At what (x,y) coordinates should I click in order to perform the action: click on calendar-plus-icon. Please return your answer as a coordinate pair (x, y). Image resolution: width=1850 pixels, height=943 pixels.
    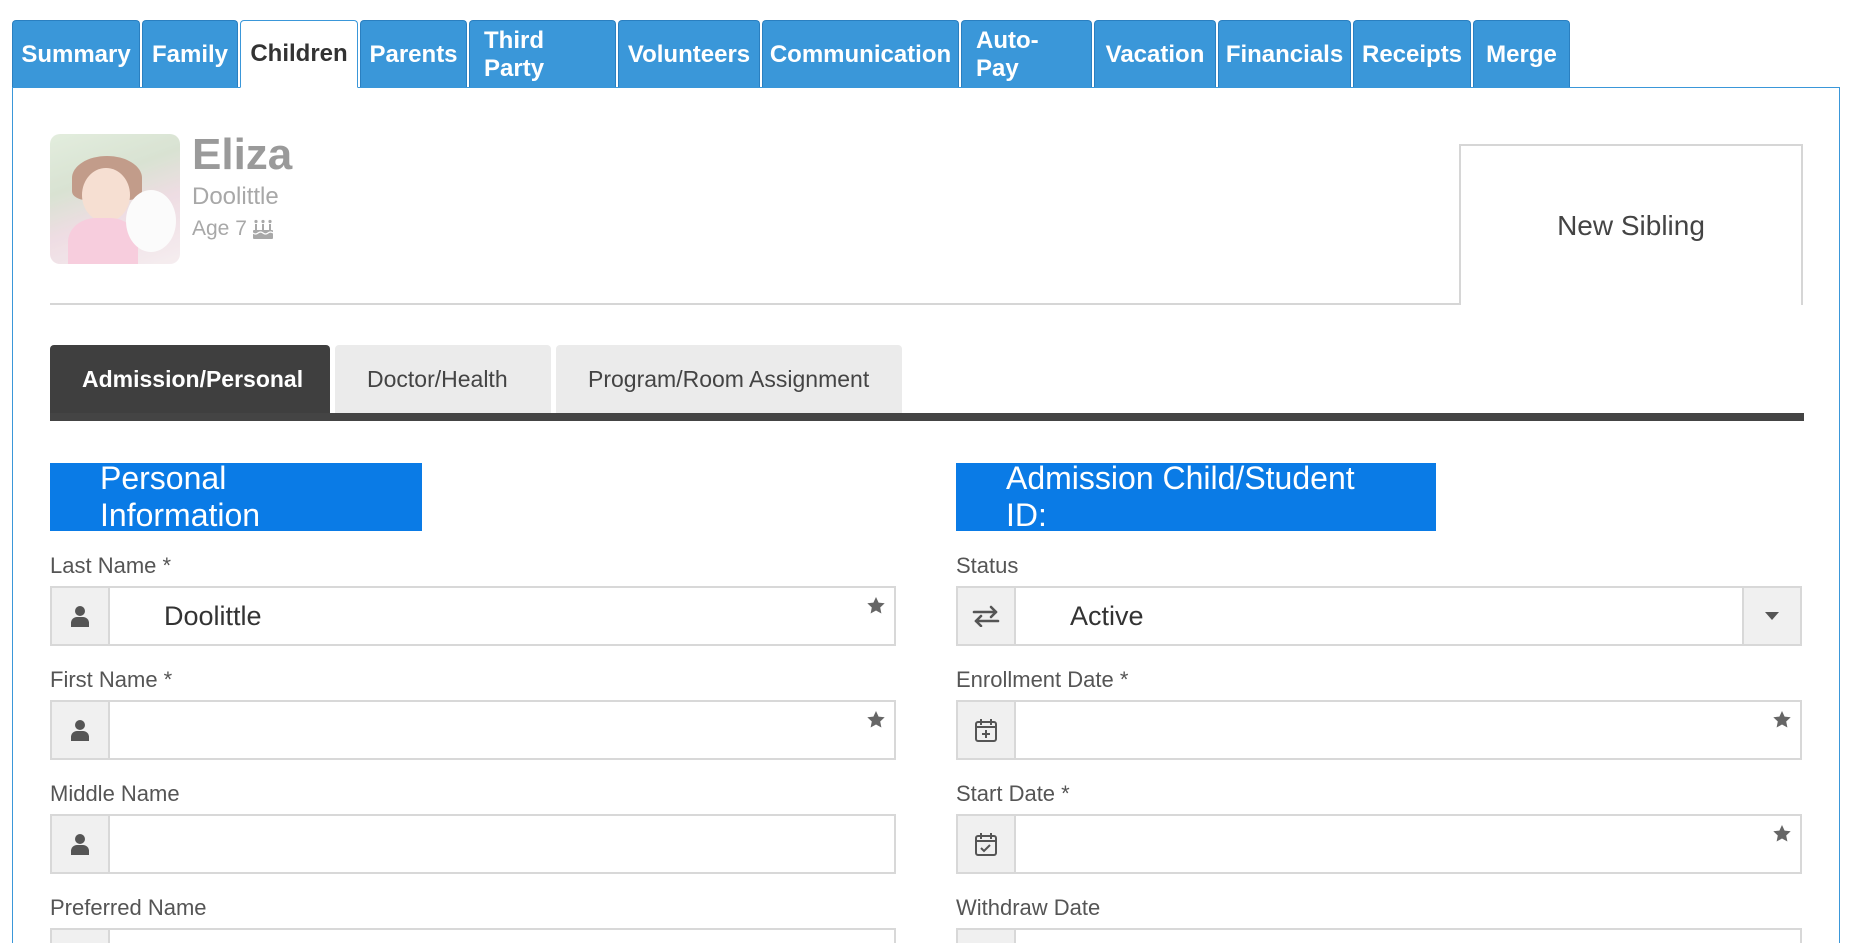
    Looking at the image, I should click on (987, 730).